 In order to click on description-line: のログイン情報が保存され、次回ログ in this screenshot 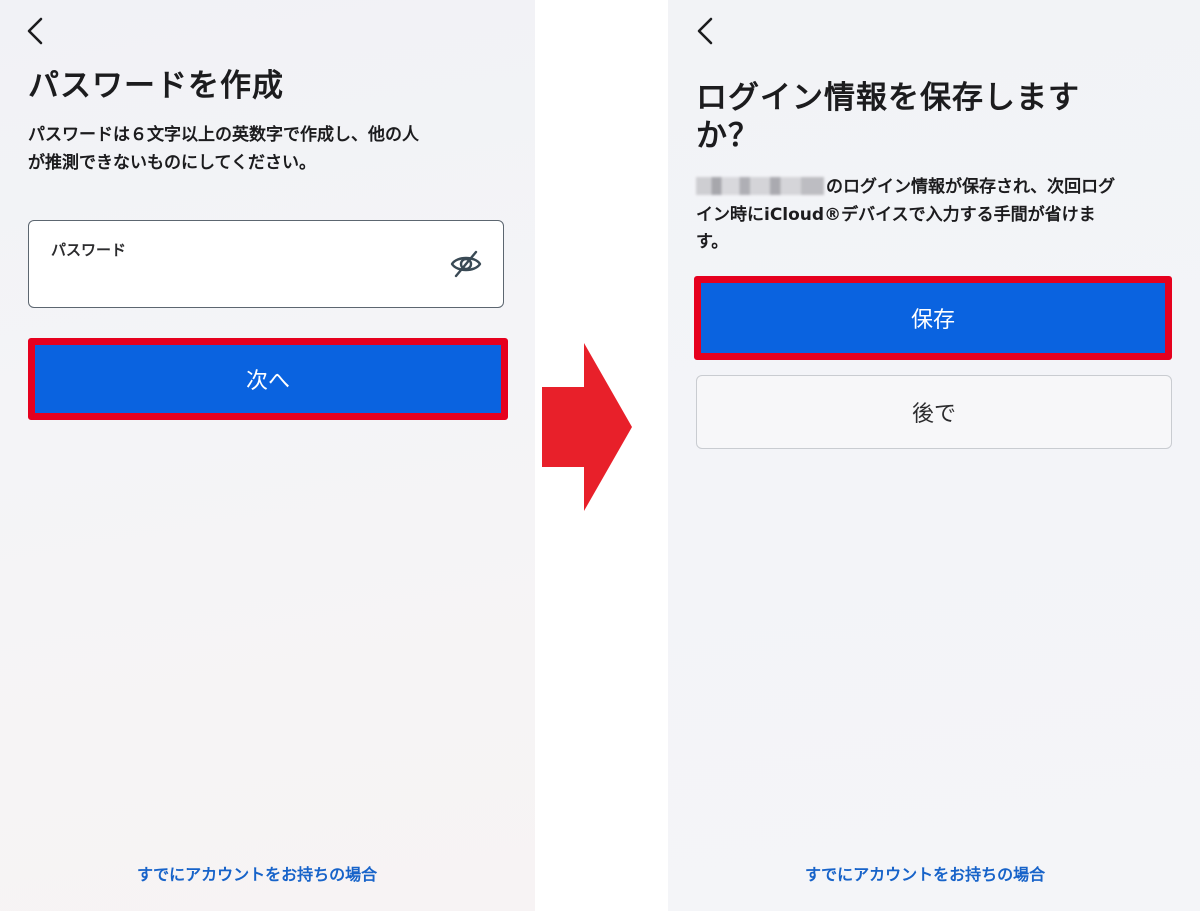, I will do `click(971, 187)`.